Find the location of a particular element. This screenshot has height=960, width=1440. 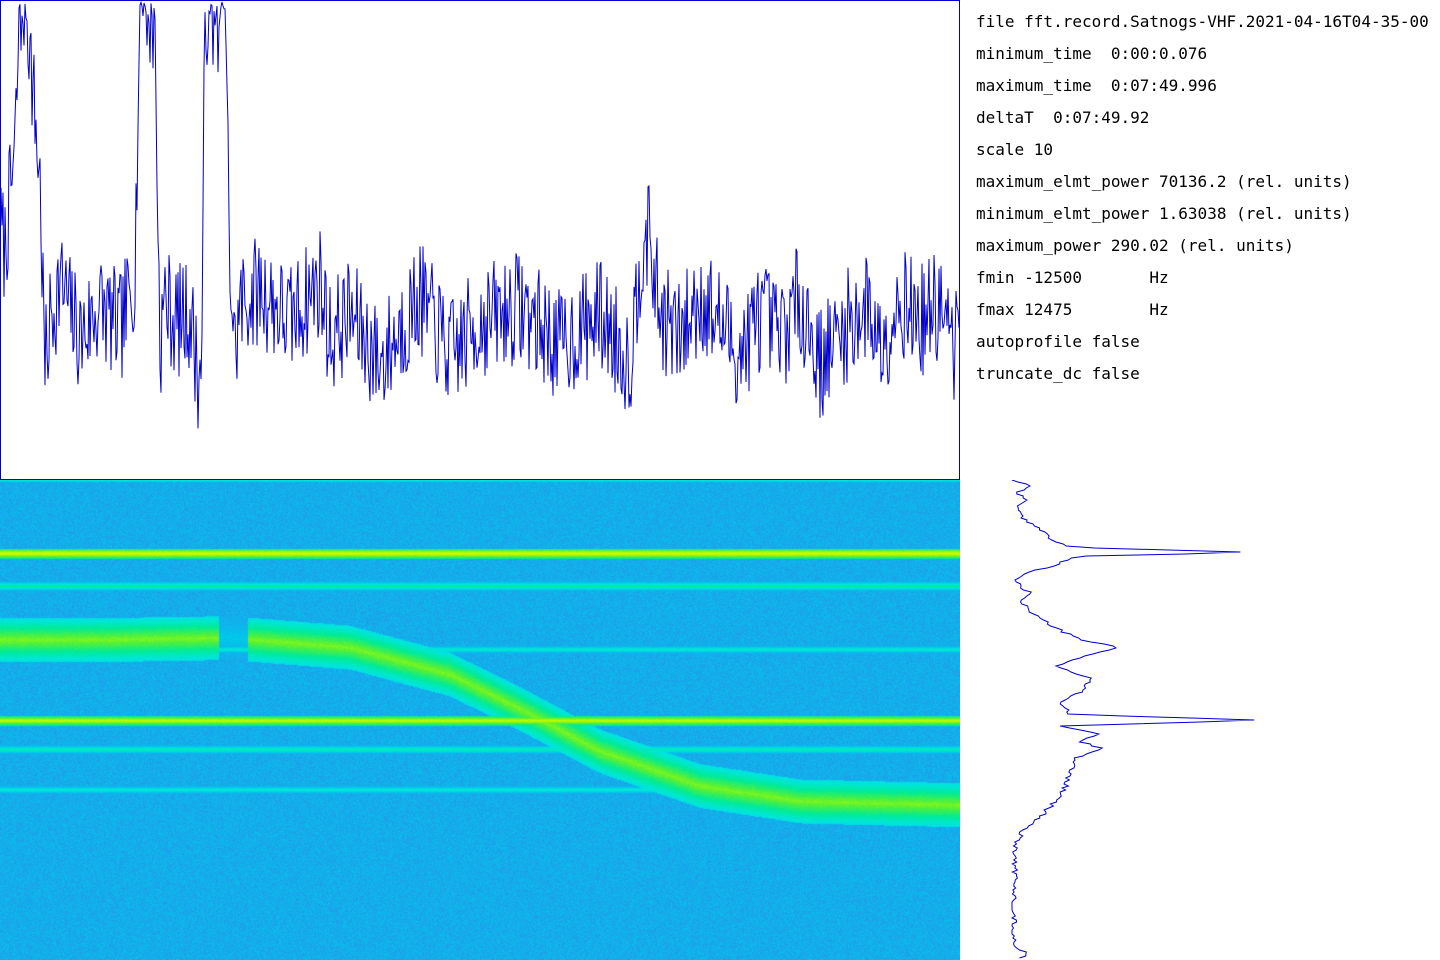

frequency-profile-plot is located at coordinates (1132, 719).